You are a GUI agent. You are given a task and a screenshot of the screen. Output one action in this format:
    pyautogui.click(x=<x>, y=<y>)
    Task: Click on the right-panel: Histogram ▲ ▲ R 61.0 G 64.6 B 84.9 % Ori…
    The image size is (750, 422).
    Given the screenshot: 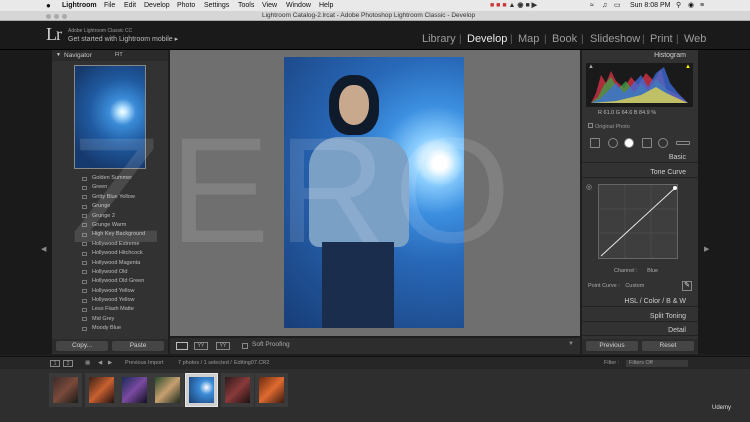 What is the action you would take?
    pyautogui.click(x=640, y=202)
    